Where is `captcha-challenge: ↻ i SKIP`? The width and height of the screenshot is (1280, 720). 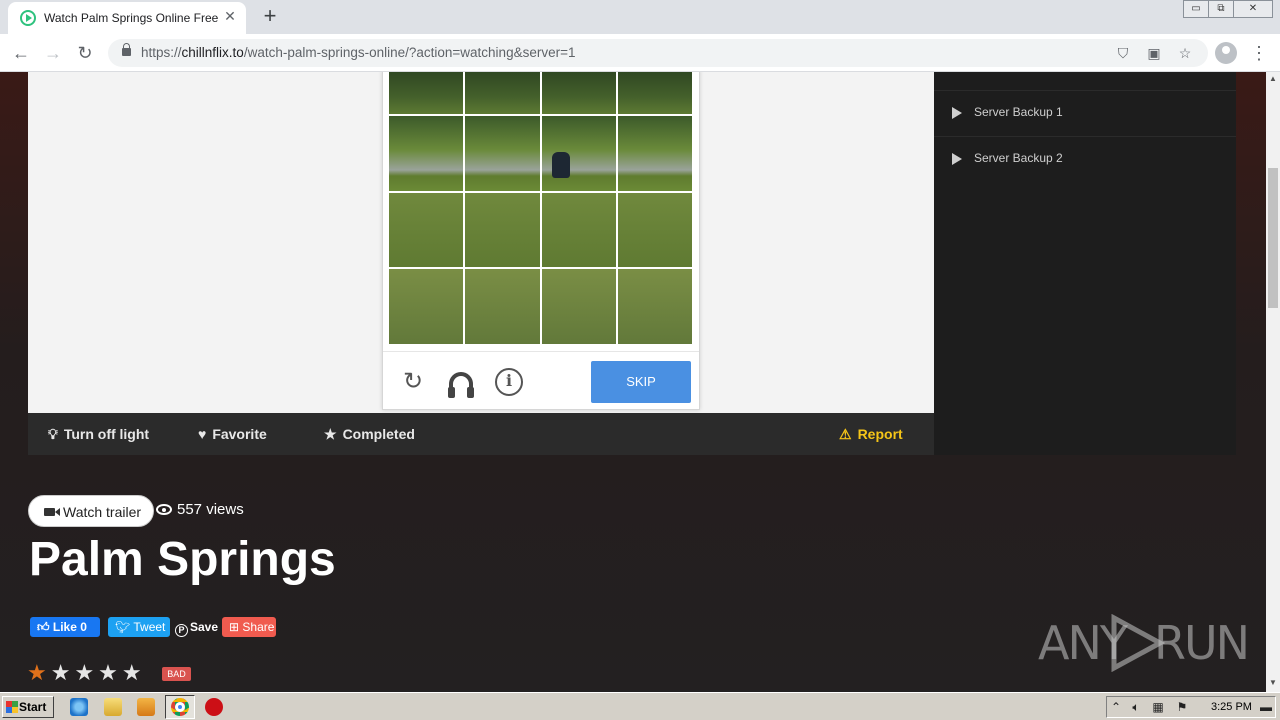 captcha-challenge: ↻ i SKIP is located at coordinates (541, 241).